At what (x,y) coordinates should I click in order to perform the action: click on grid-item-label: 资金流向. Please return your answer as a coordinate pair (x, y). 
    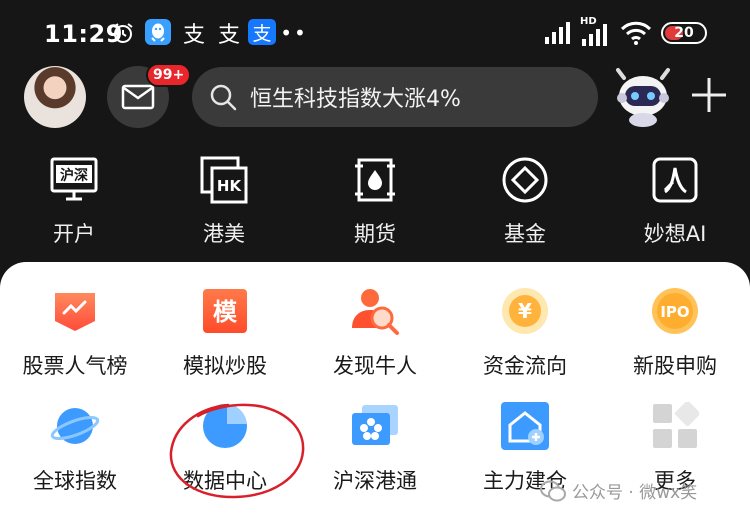
    Looking at the image, I should click on (525, 366).